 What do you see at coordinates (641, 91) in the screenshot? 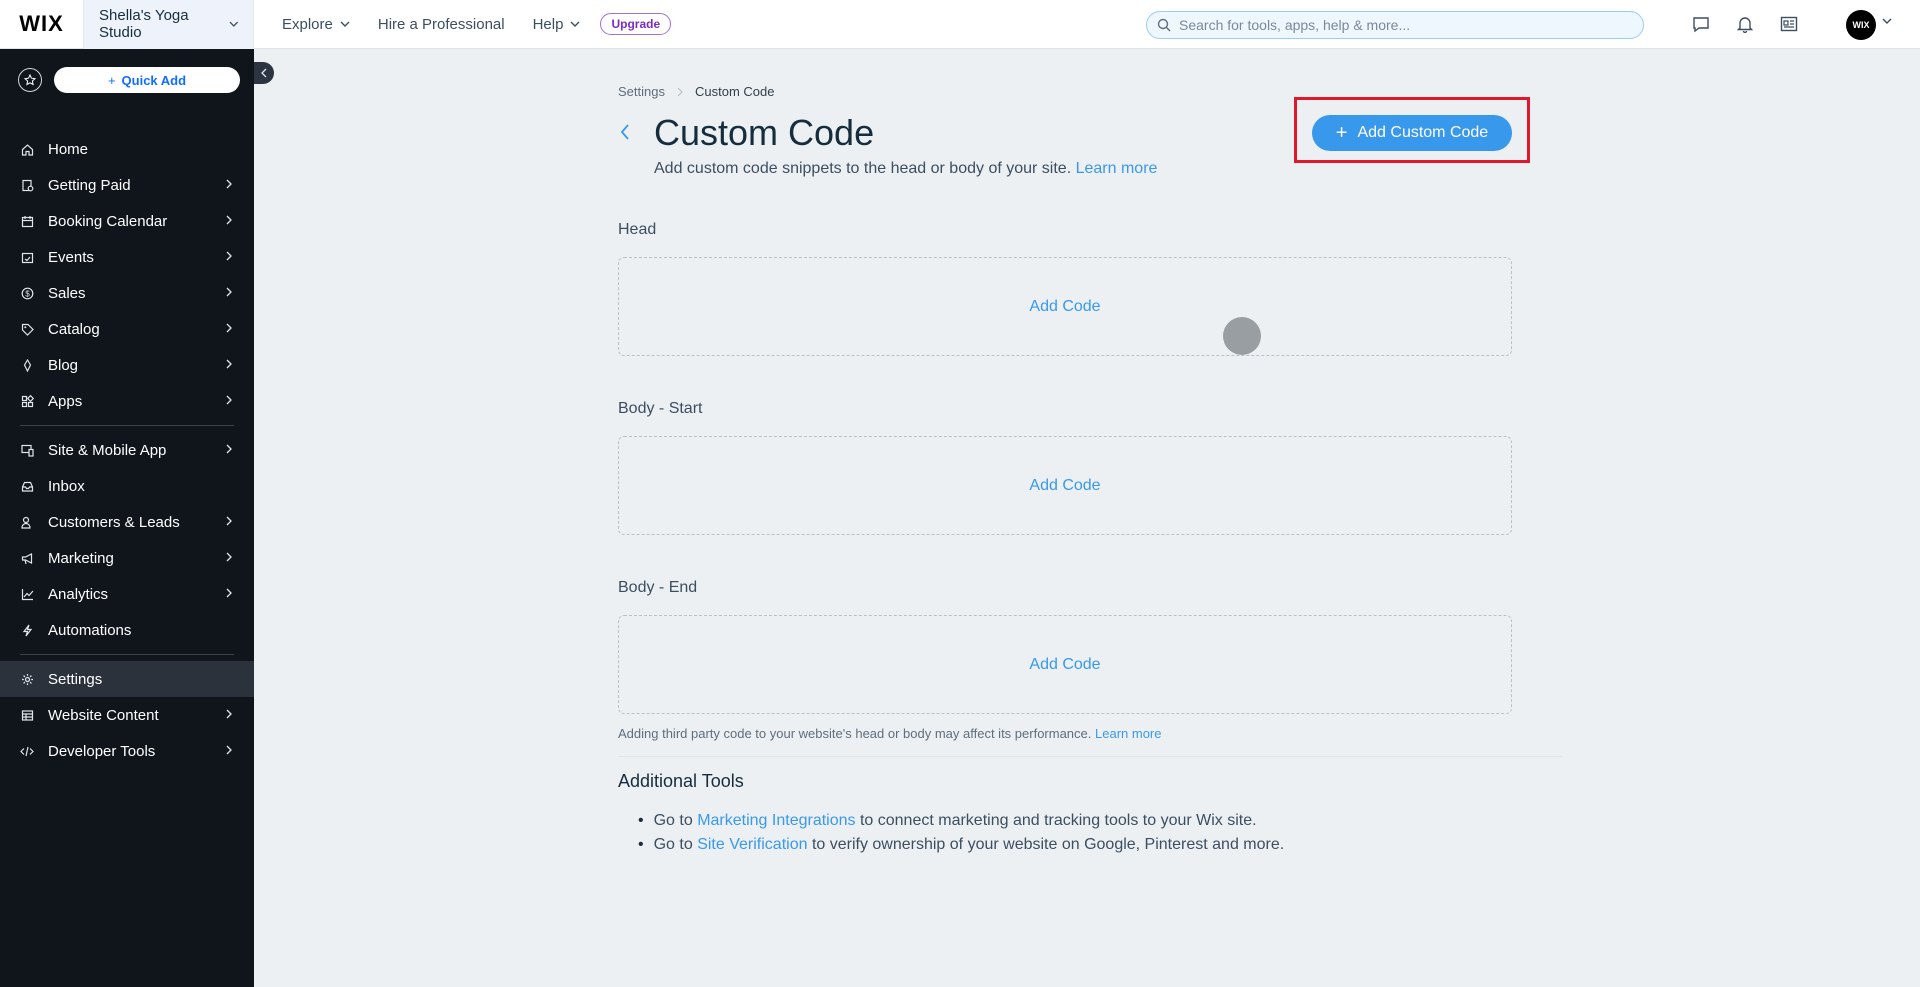
I see `breadcrumb-settings: Settings` at bounding box center [641, 91].